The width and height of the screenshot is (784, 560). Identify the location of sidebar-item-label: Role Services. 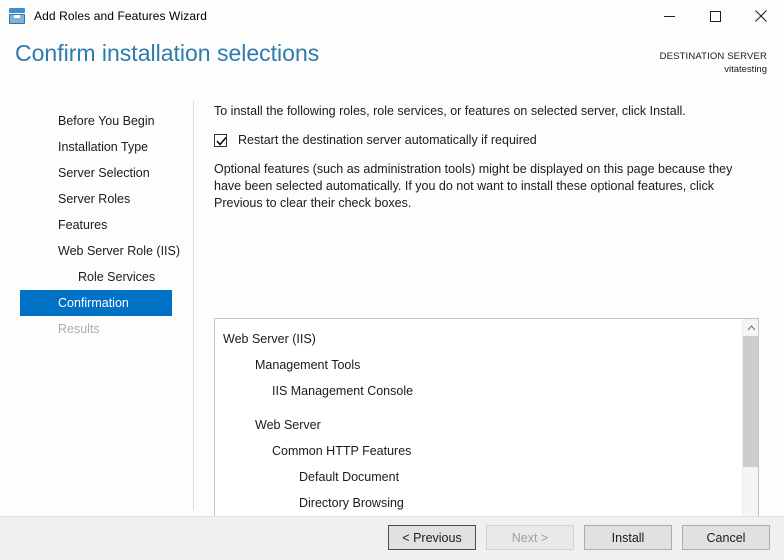
(117, 277).